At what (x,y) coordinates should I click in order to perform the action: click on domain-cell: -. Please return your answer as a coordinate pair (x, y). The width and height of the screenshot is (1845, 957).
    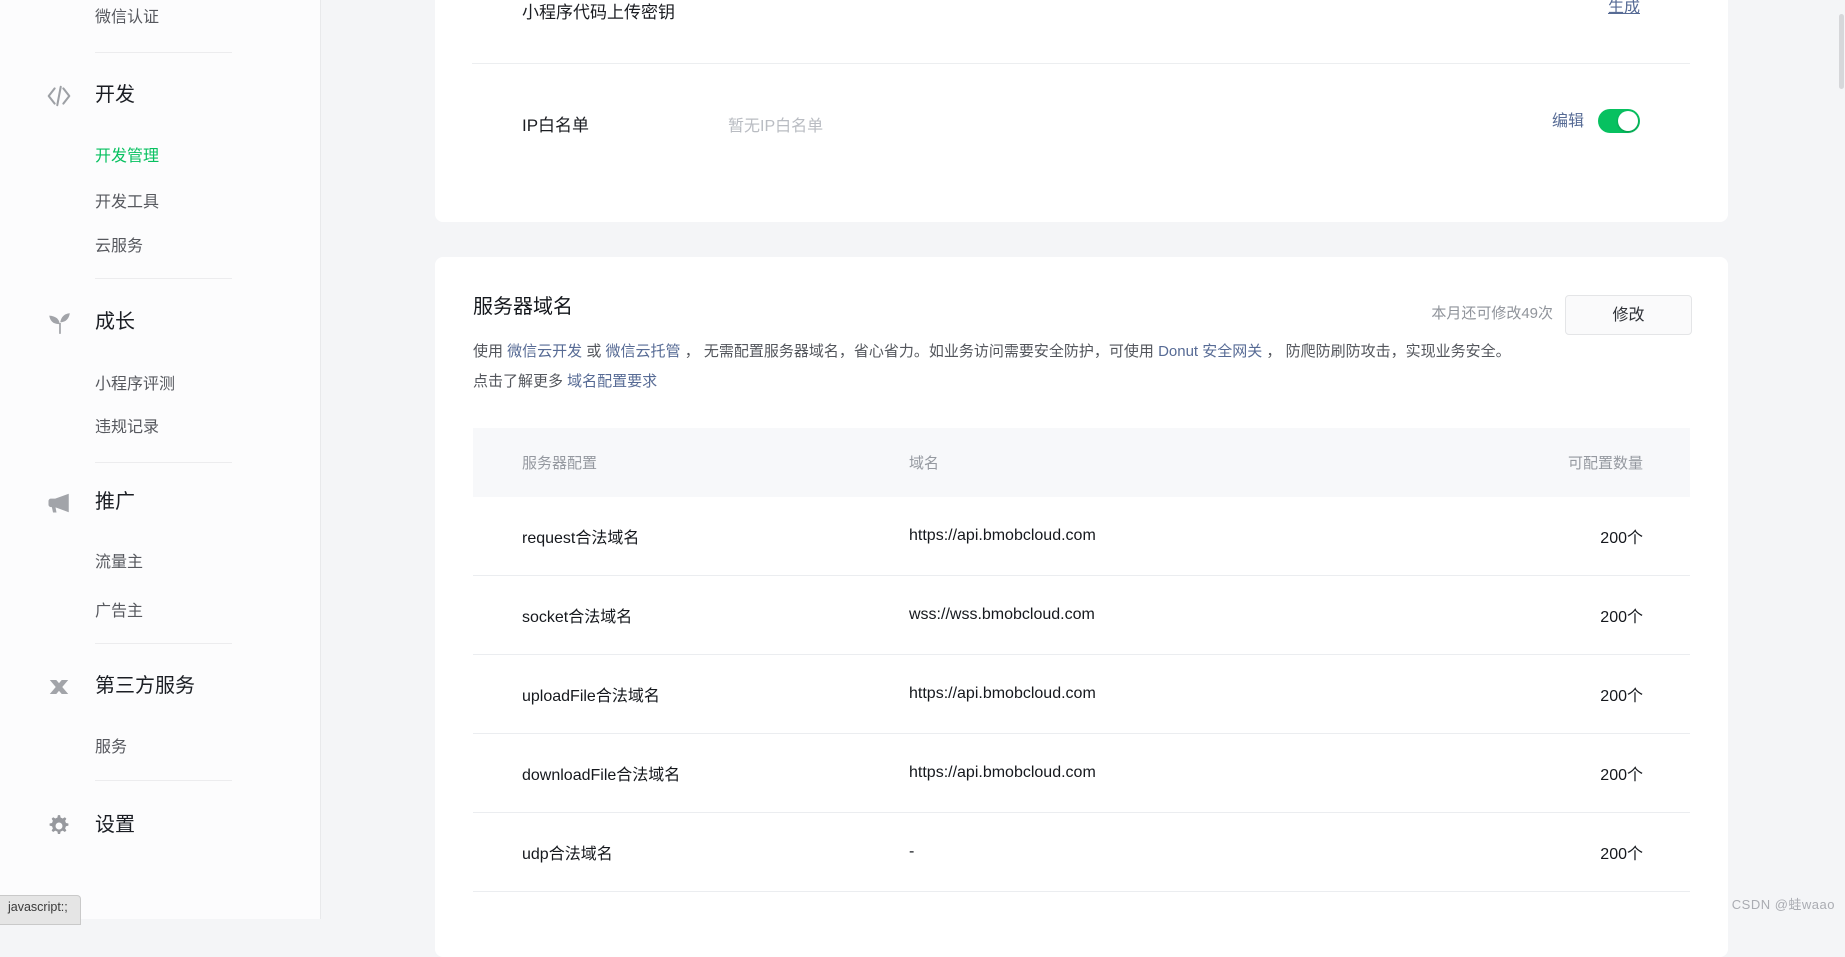
    Looking at the image, I should click on (912, 851).